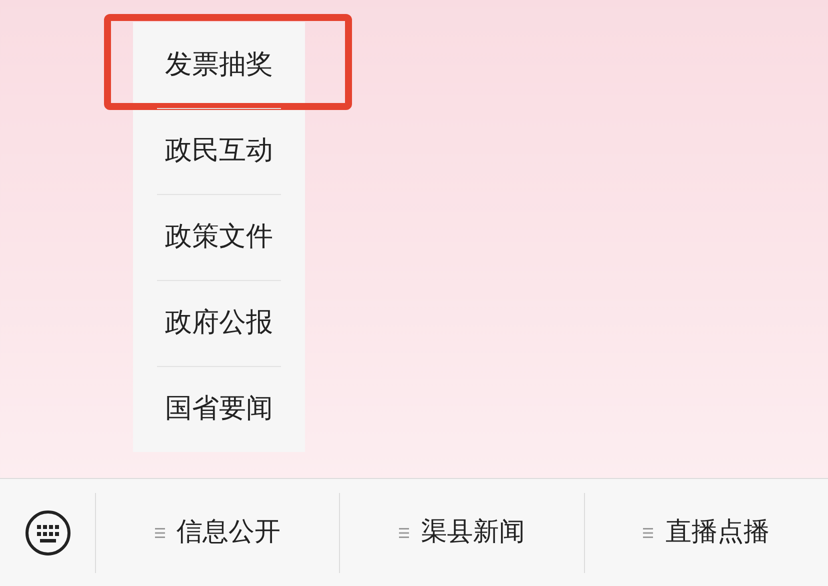  Describe the element at coordinates (219, 151) in the screenshot. I see `submenu-item: 政民互动` at that location.